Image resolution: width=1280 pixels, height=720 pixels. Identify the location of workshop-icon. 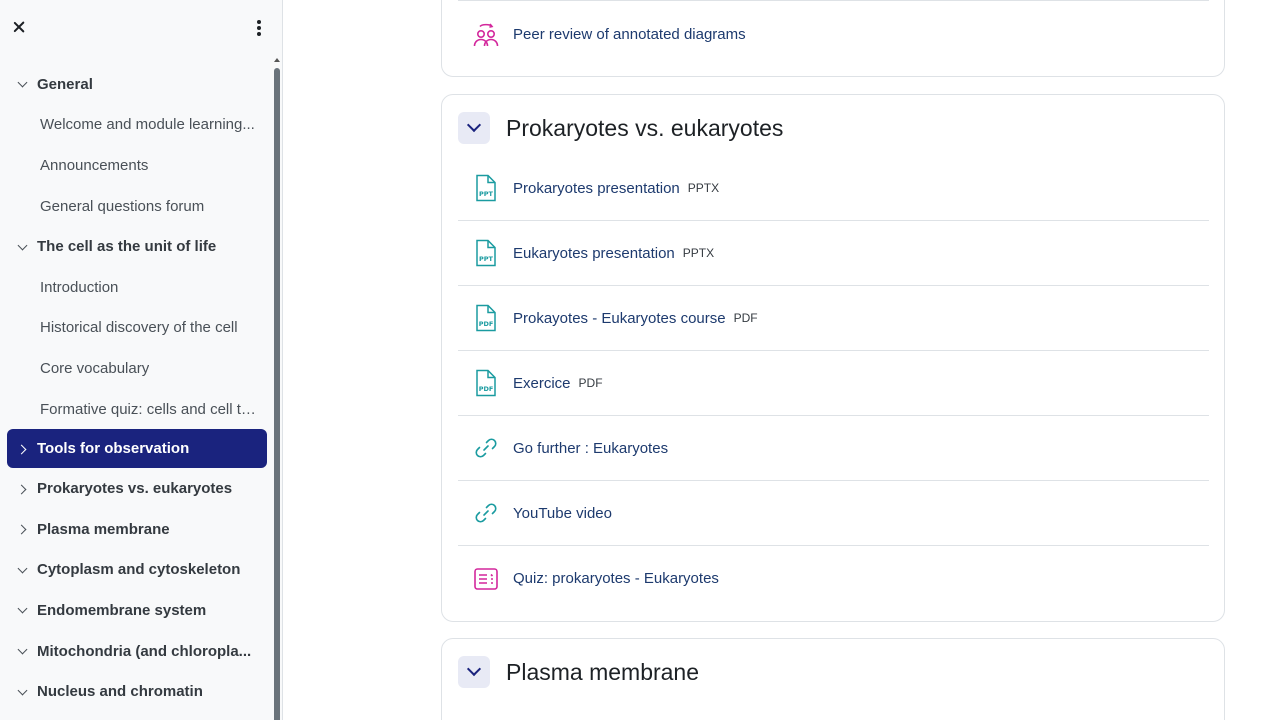
(486, 35).